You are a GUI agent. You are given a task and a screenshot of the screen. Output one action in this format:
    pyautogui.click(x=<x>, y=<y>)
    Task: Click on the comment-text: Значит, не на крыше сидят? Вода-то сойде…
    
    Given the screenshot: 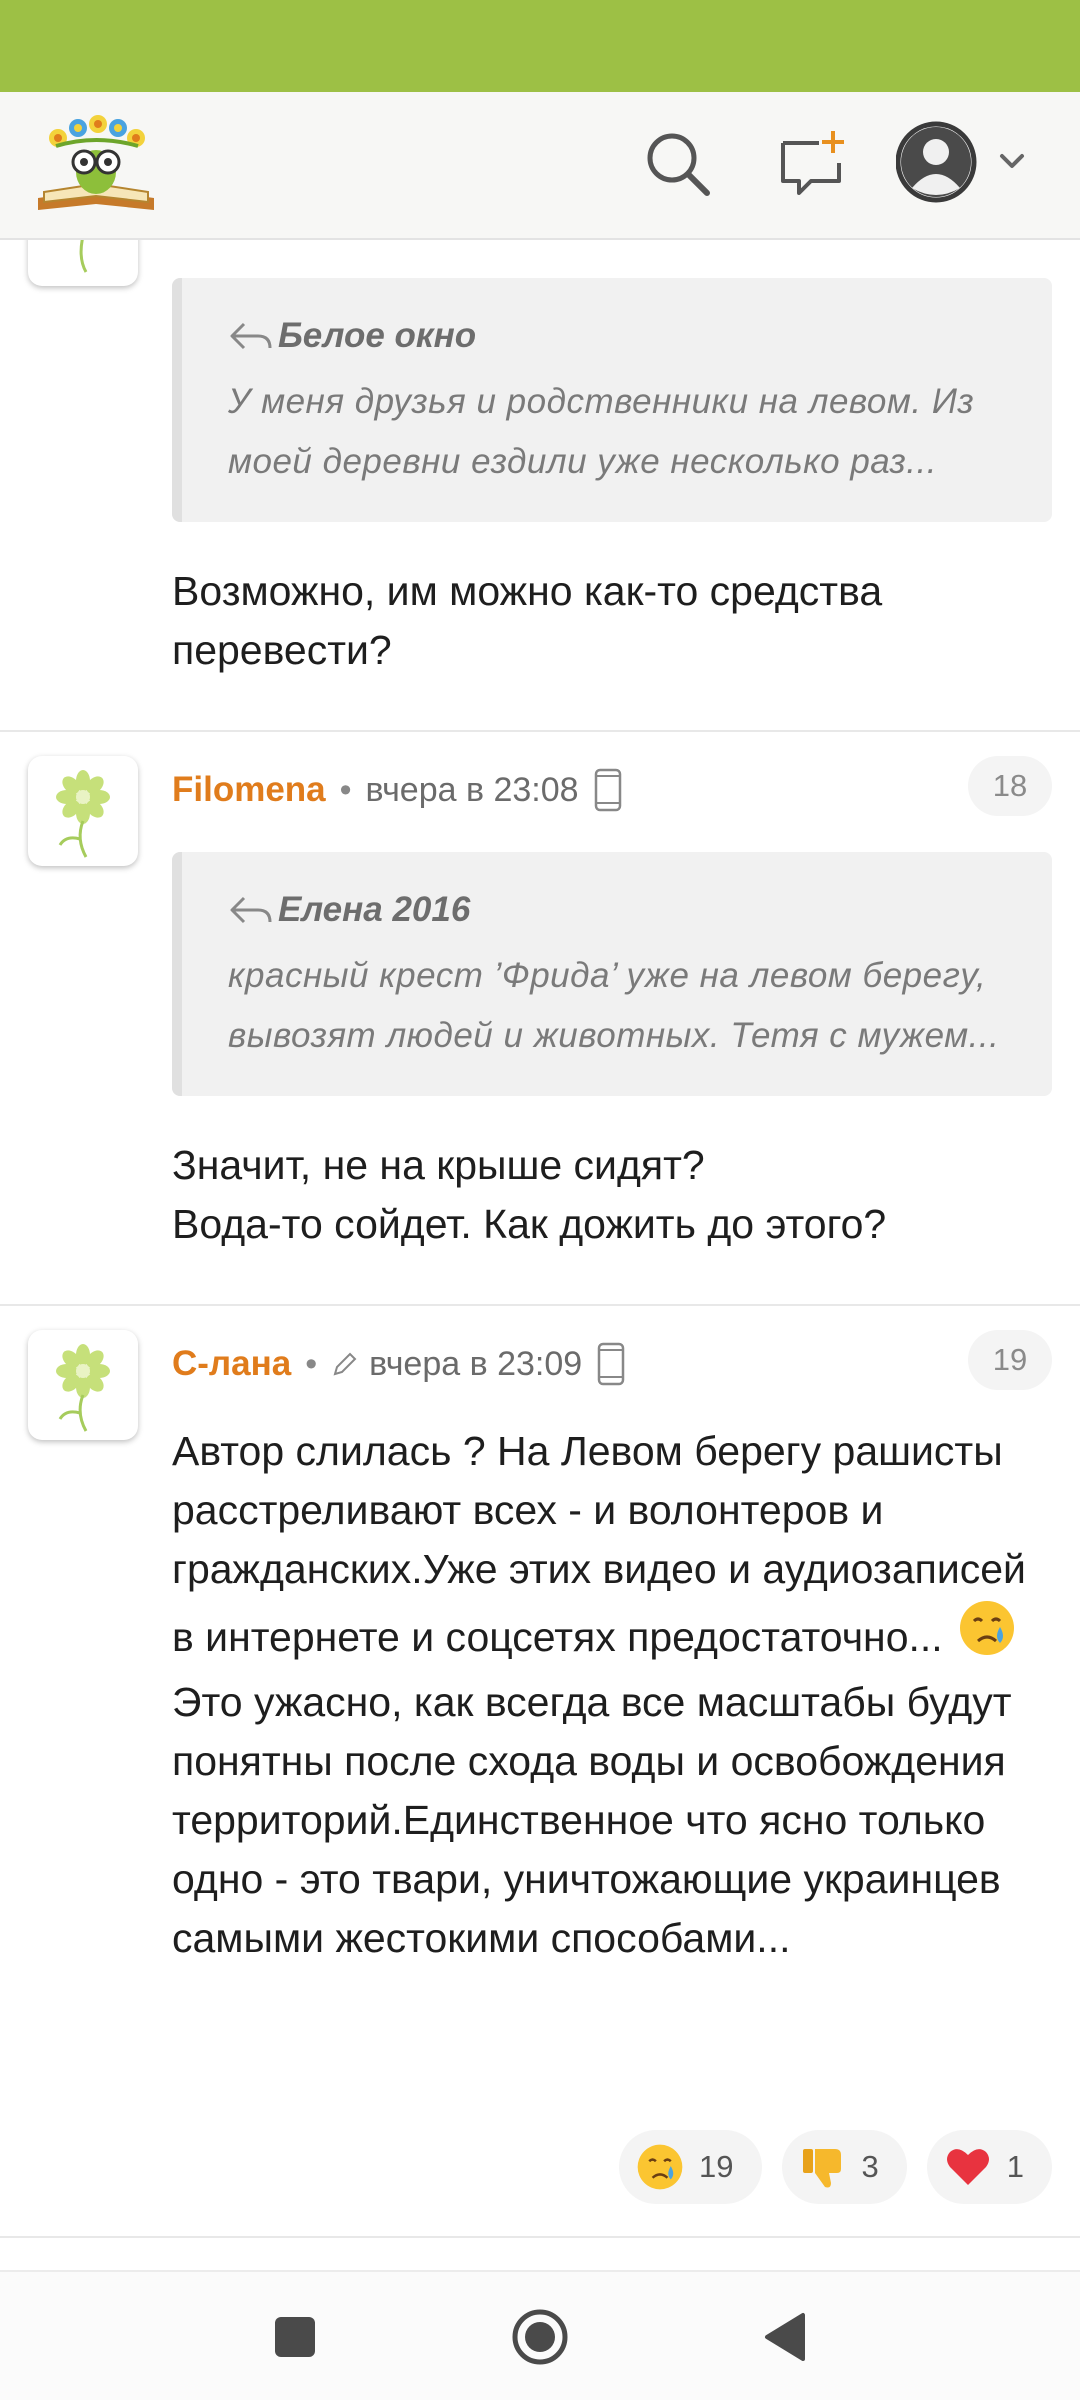 What is the action you would take?
    pyautogui.click(x=529, y=1194)
    